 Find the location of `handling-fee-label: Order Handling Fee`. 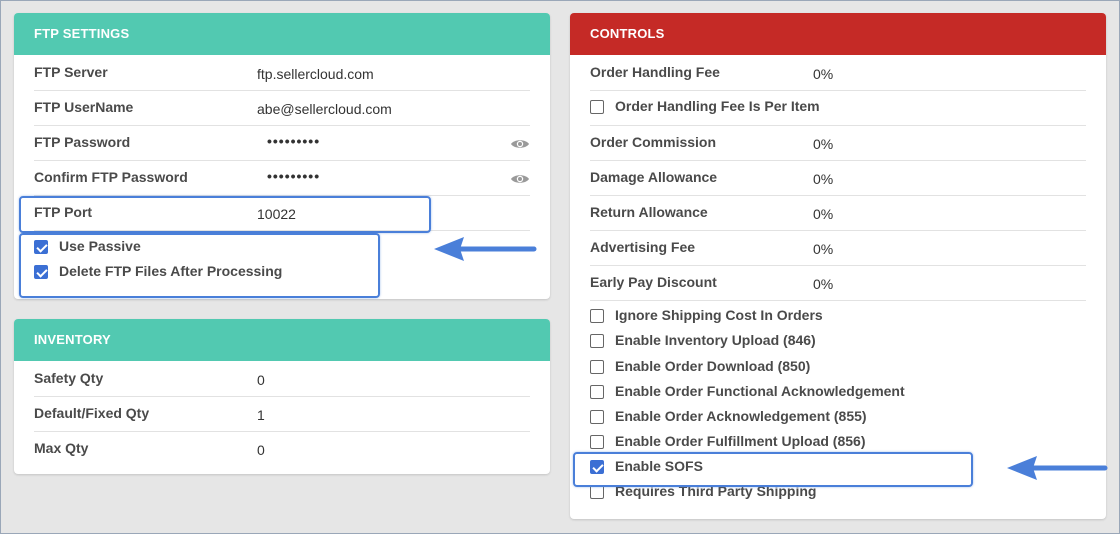

handling-fee-label: Order Handling Fee is located at coordinates (655, 72).